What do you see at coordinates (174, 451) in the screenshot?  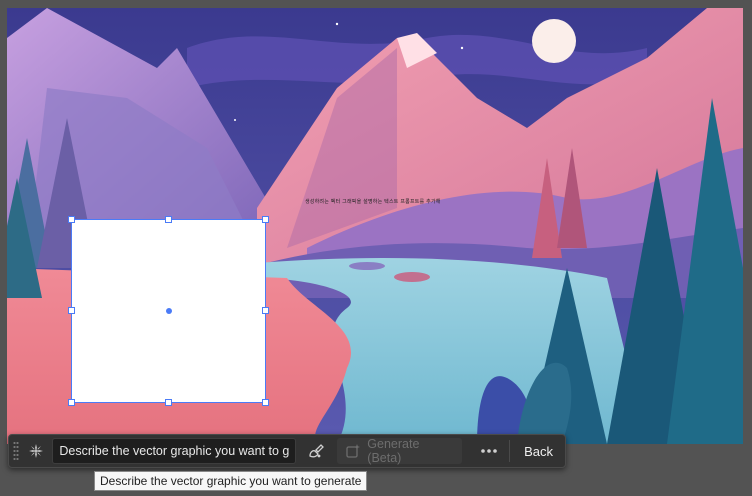 I see `prompt-input` at bounding box center [174, 451].